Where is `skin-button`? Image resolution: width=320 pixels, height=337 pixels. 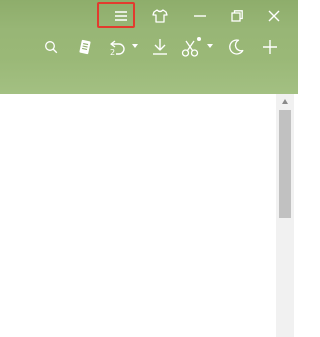 skin-button is located at coordinates (160, 16).